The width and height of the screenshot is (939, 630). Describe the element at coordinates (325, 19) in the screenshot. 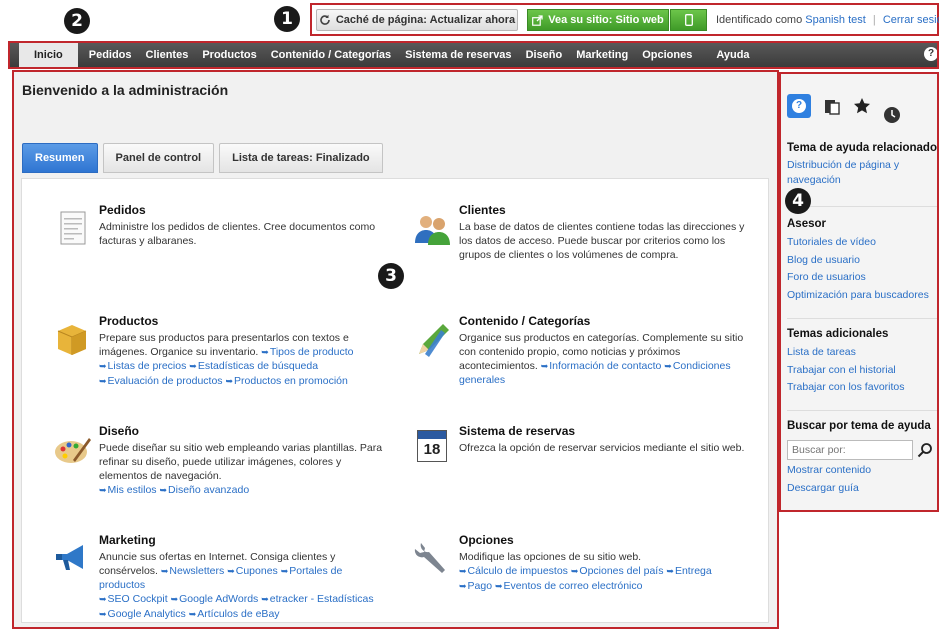

I see `refresh-icon` at that location.